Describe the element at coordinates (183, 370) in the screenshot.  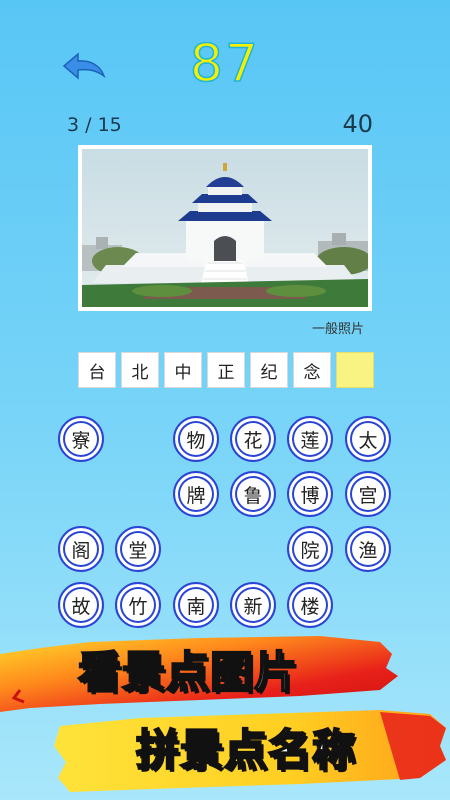
I see `answer-slot: 中` at that location.